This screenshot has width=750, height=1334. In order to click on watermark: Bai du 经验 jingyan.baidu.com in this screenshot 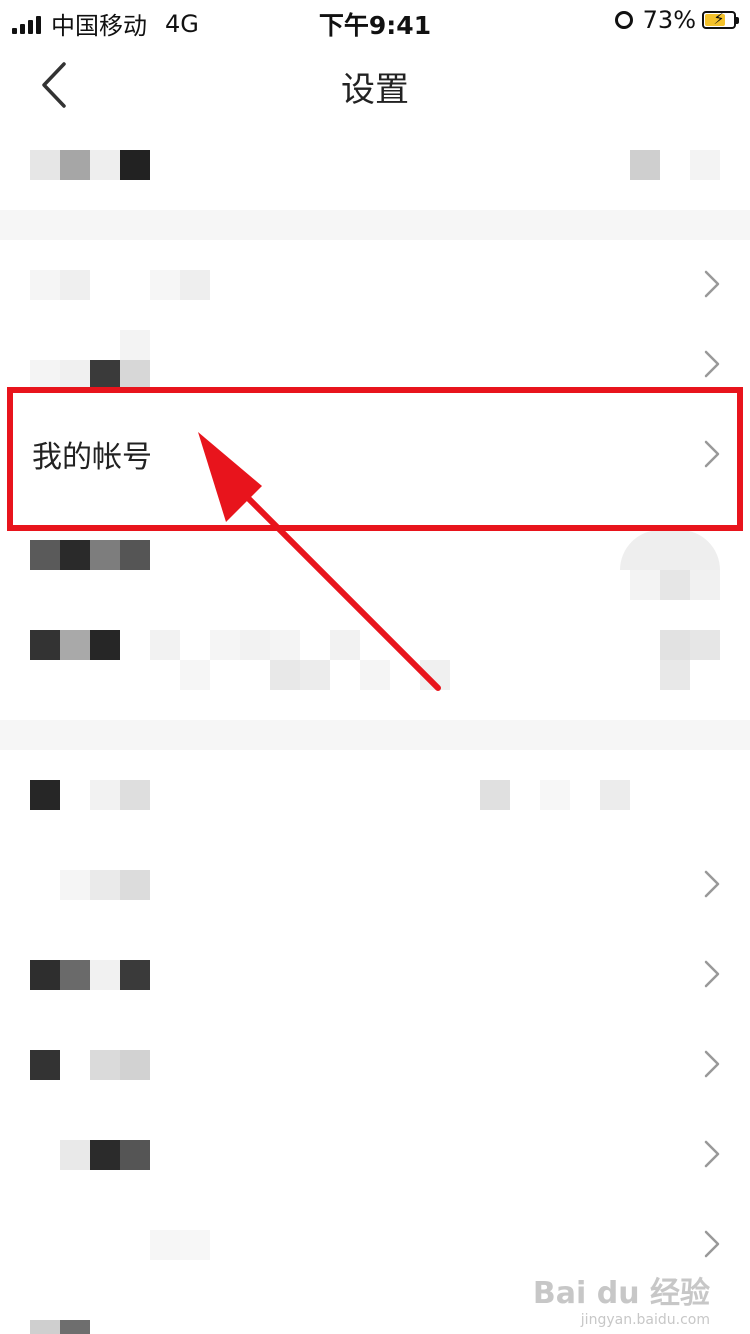, I will do `click(621, 1298)`.